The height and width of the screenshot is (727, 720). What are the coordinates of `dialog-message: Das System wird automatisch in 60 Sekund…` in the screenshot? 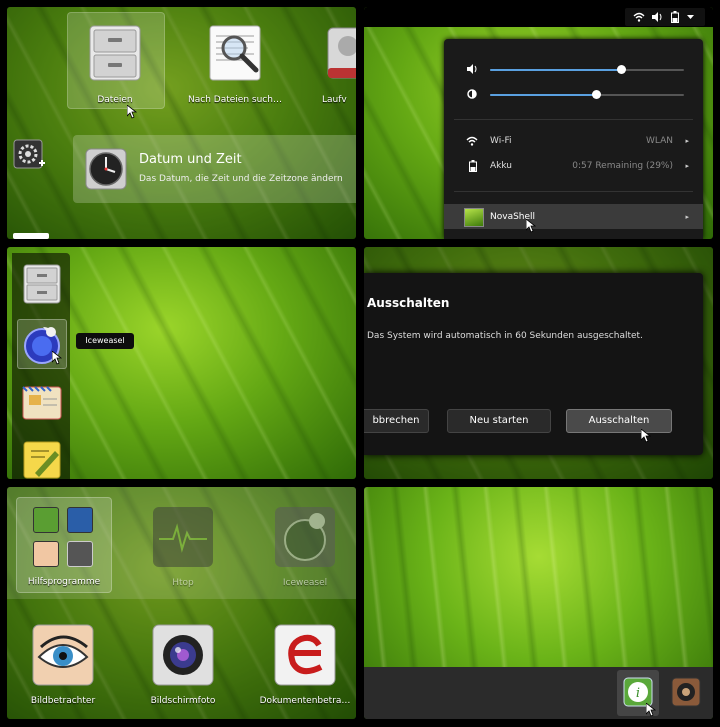 It's located at (505, 336).